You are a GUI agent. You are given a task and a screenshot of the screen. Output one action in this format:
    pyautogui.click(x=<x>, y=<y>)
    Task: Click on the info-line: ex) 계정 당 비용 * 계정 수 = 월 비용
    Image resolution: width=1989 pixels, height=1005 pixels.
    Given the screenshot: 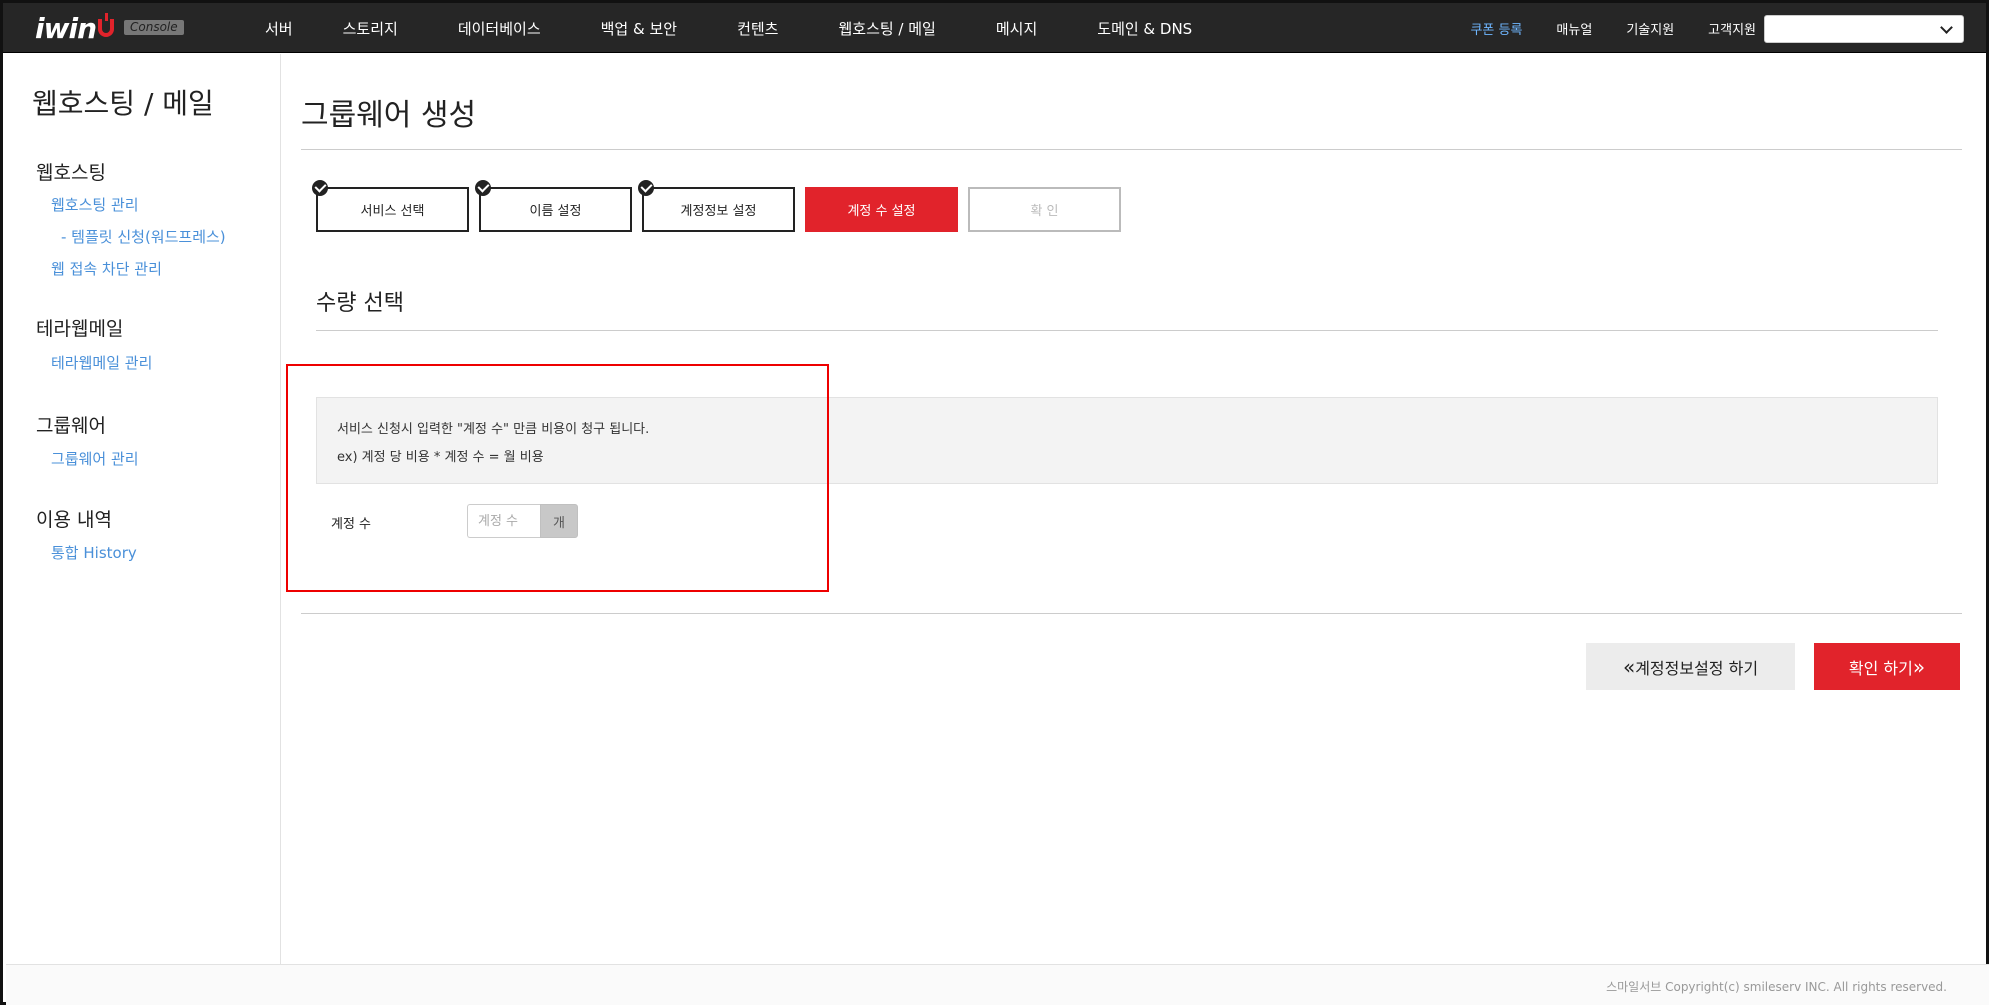 What is the action you would take?
    pyautogui.click(x=440, y=457)
    